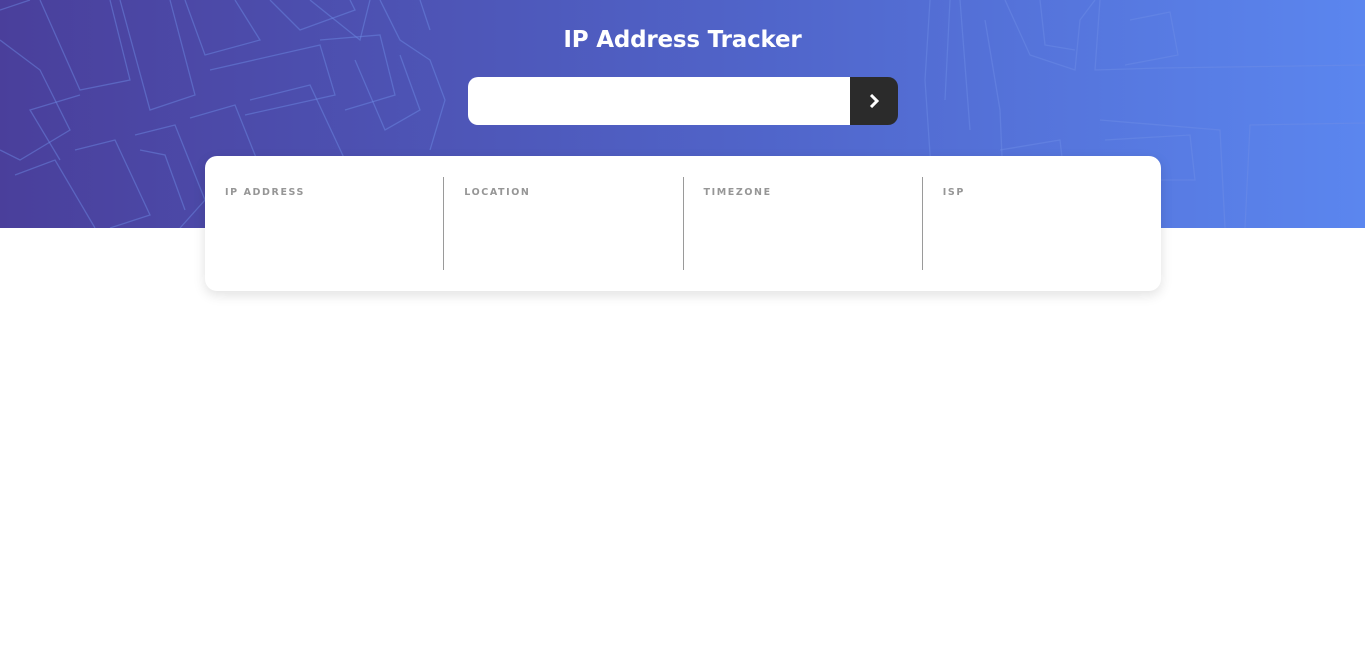 The image size is (1365, 653). I want to click on search-bar, so click(683, 101).